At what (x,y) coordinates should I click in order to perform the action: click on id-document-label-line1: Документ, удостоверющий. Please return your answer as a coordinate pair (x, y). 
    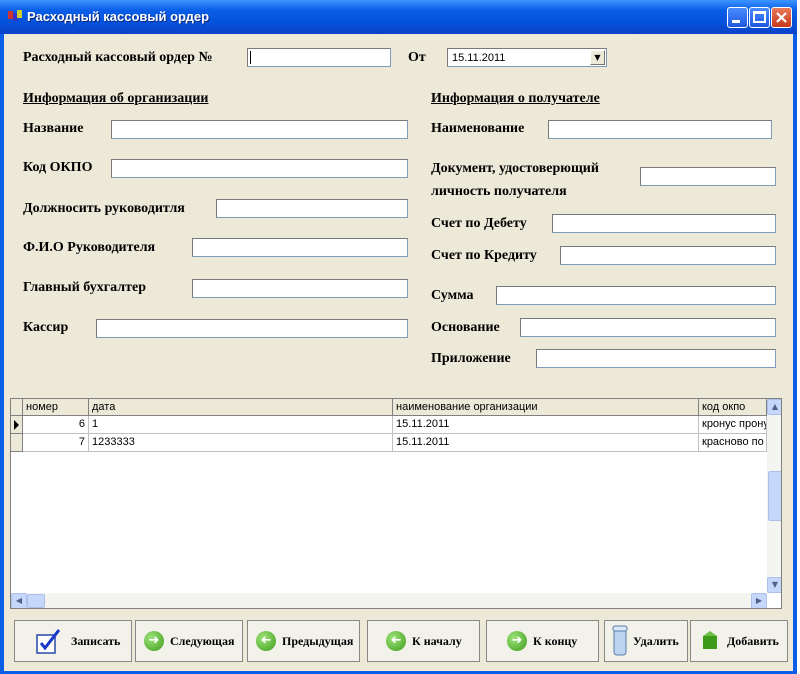
    Looking at the image, I should click on (515, 168).